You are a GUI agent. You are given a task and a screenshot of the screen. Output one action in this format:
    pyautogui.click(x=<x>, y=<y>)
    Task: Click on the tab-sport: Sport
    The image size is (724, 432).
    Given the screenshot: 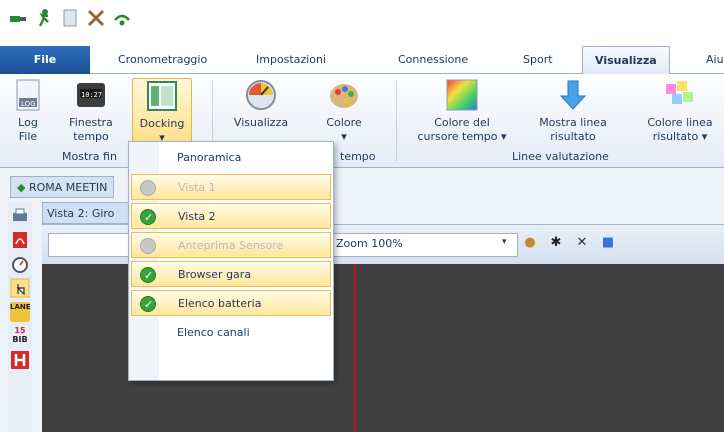 What is the action you would take?
    pyautogui.click(x=538, y=60)
    